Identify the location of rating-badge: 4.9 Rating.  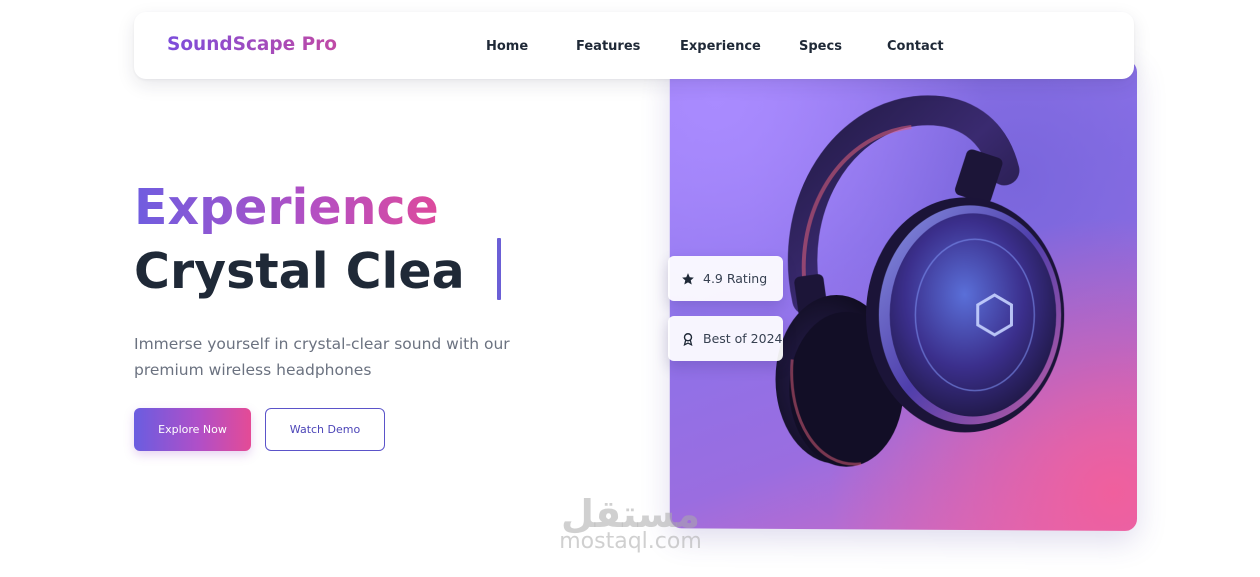
(725, 278).